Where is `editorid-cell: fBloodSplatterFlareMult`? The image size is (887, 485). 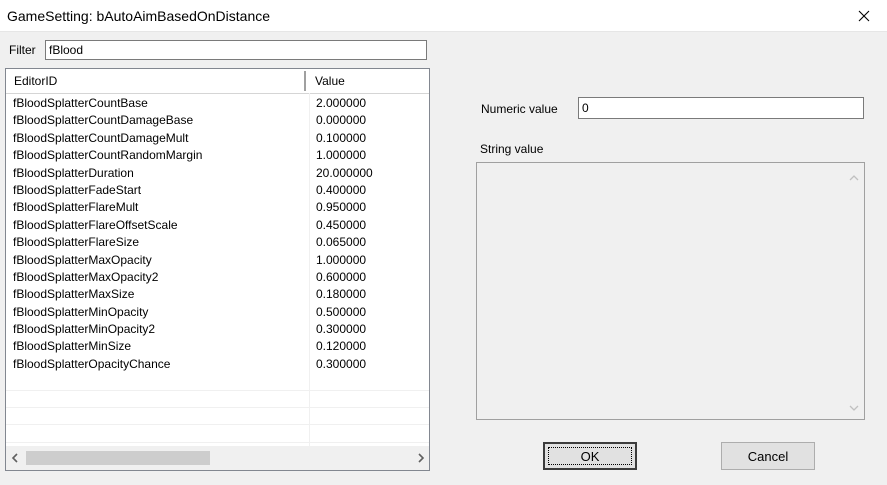
editorid-cell: fBloodSplatterFlareMult is located at coordinates (76, 207).